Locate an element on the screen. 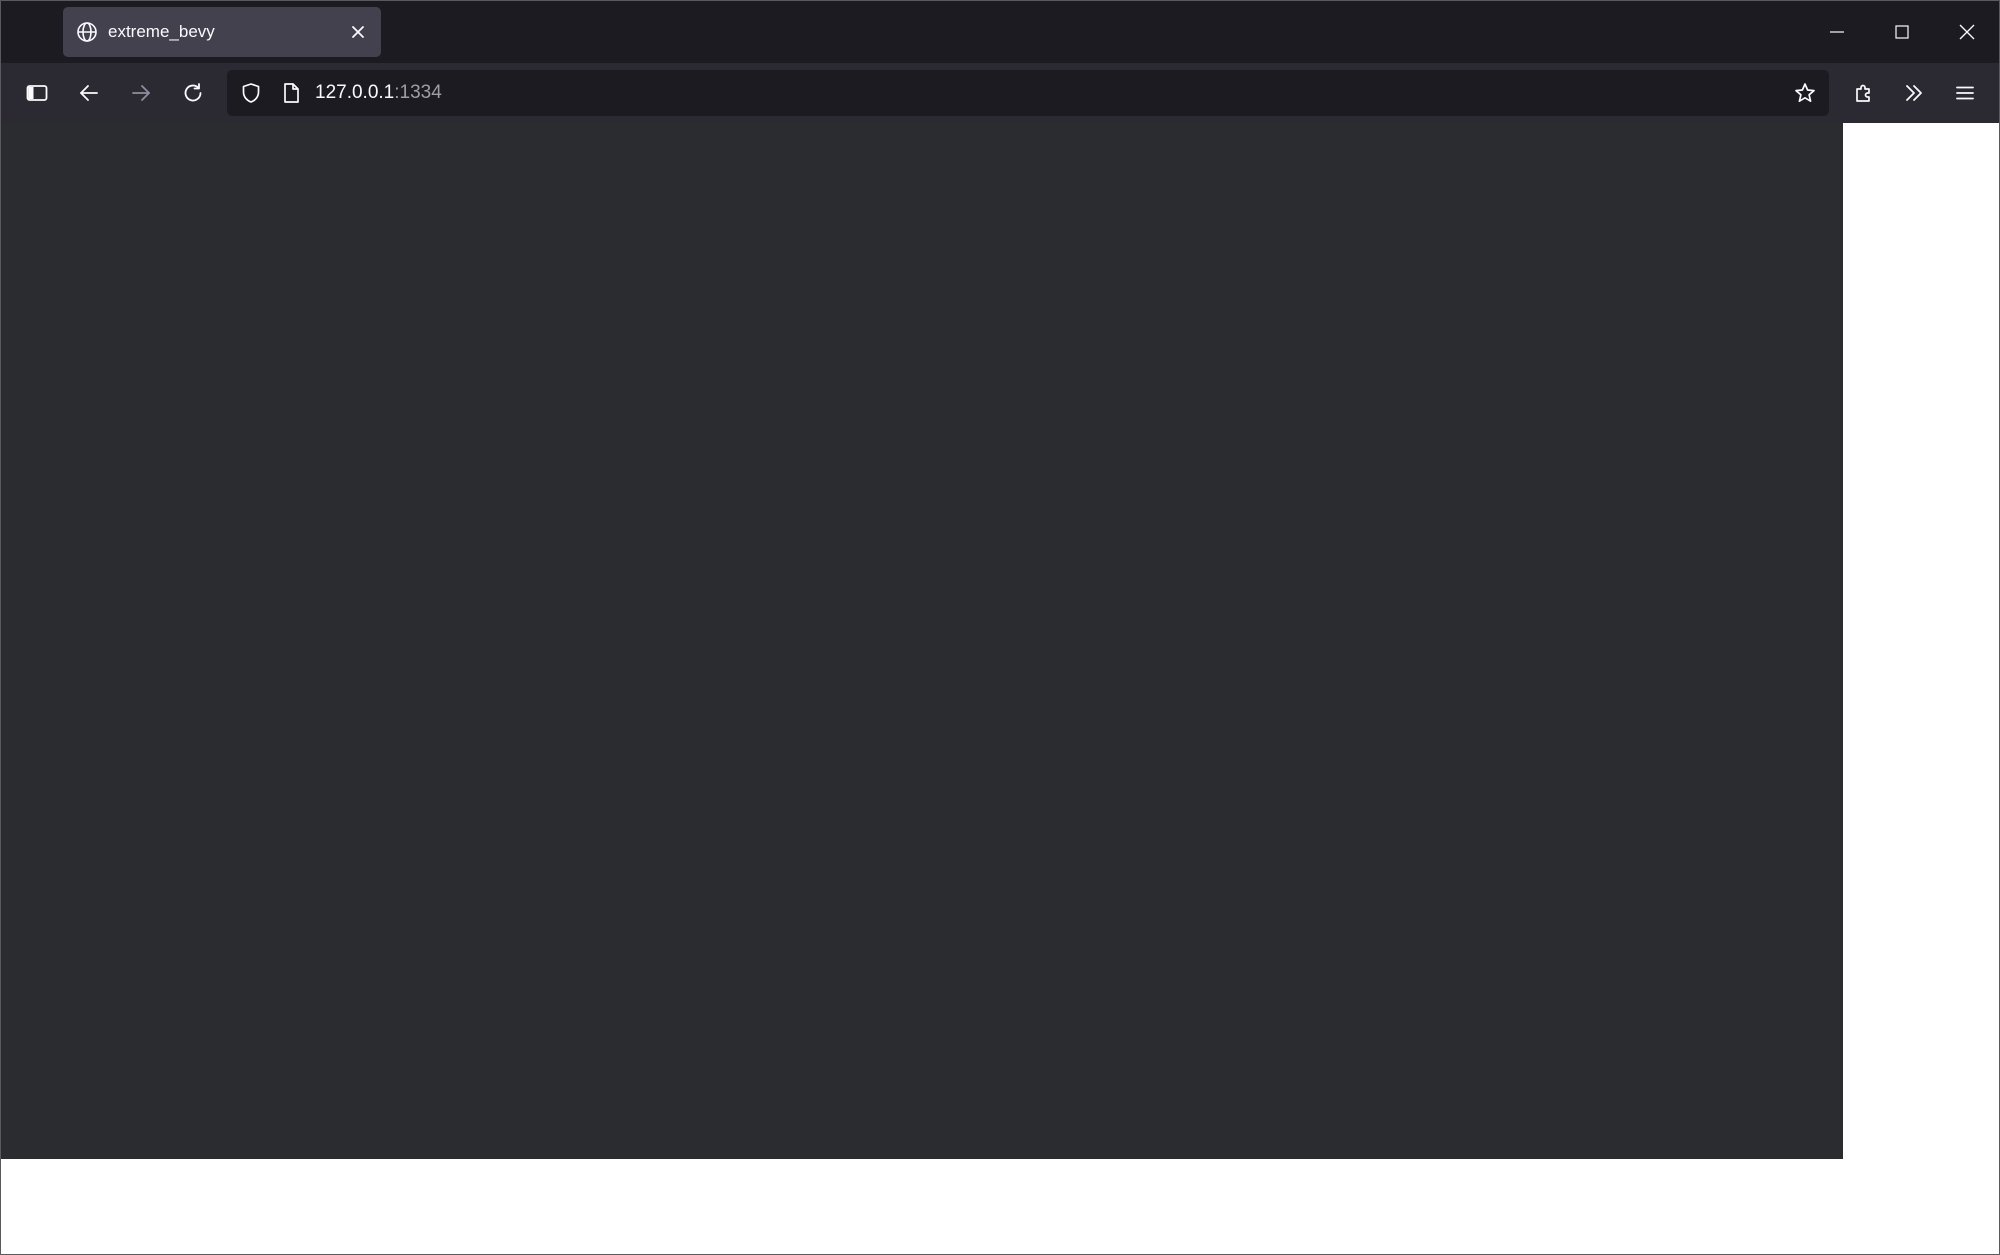 The width and height of the screenshot is (2000, 1255). minimize-button is located at coordinates (1836, 32).